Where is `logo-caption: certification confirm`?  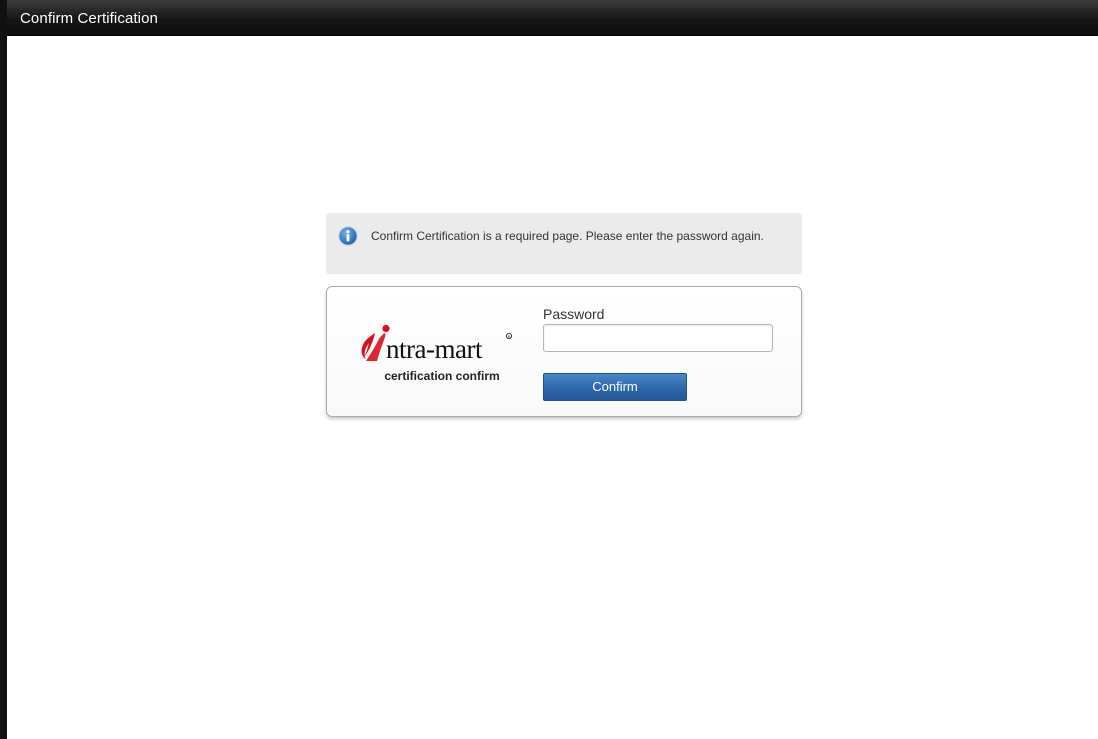 logo-caption: certification confirm is located at coordinates (442, 376).